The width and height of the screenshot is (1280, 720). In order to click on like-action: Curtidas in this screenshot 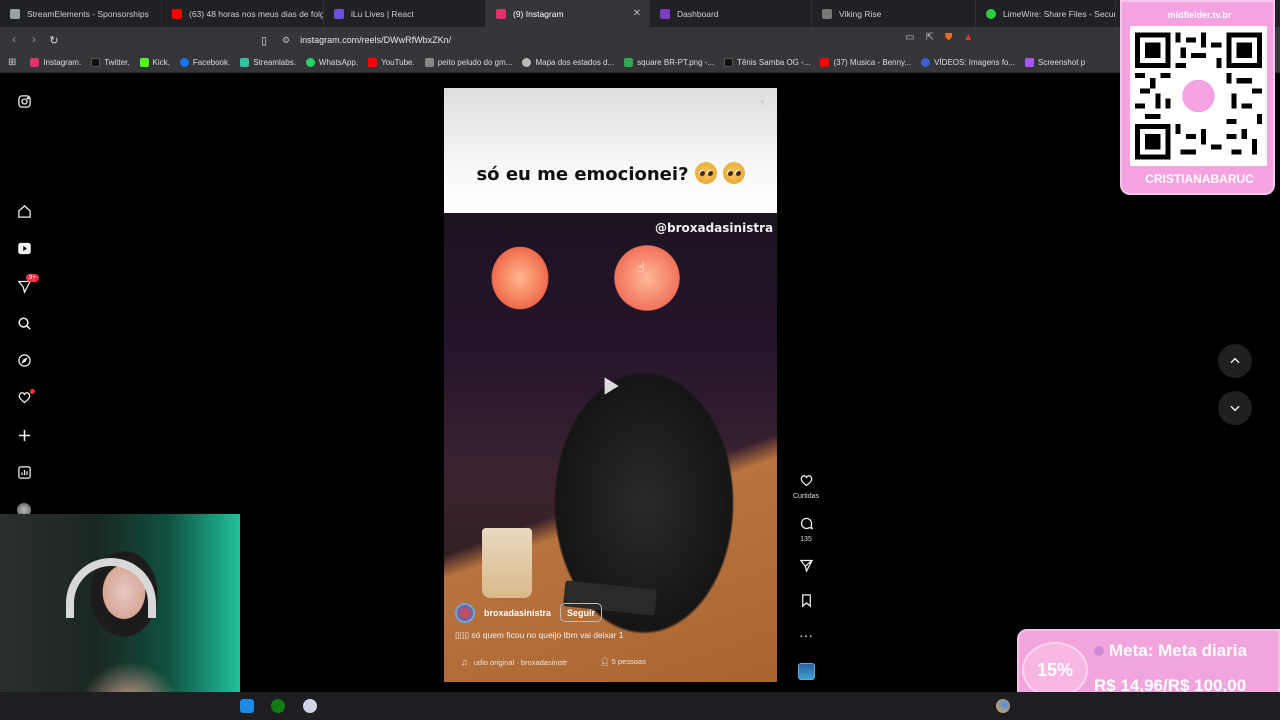, I will do `click(806, 486)`.